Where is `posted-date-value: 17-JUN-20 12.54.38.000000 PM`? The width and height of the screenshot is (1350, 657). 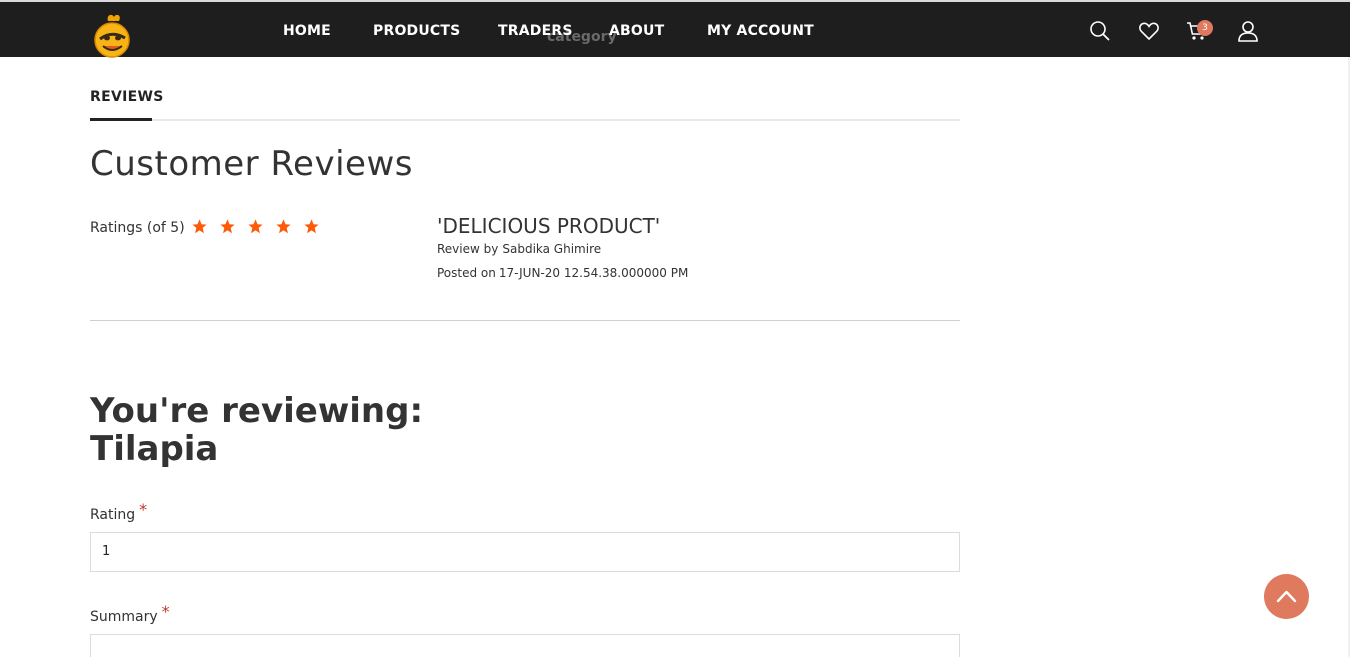
posted-date-value: 17-JUN-20 12.54.38.000000 PM is located at coordinates (593, 273).